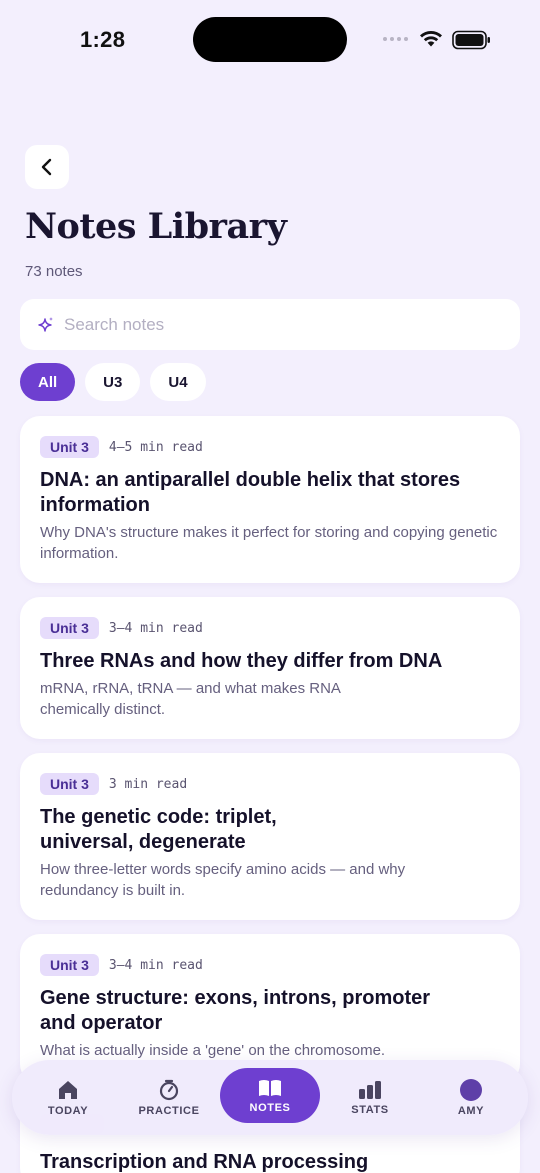 This screenshot has width=540, height=1173. What do you see at coordinates (370, 1109) in the screenshot?
I see `tab-label: STATS` at bounding box center [370, 1109].